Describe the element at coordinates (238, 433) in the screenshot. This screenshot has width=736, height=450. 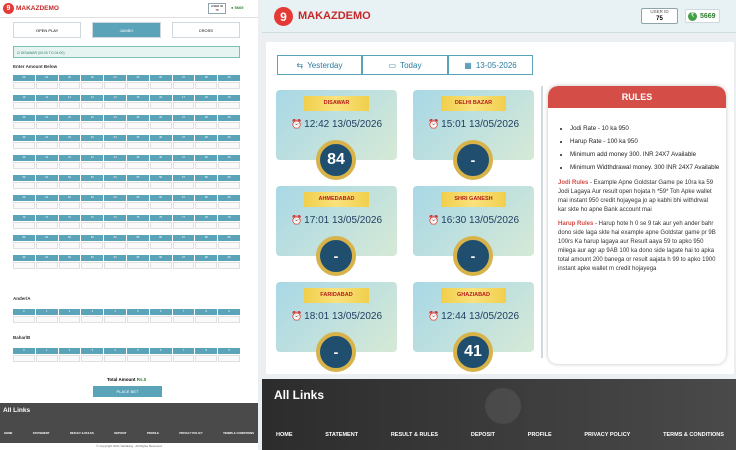
I see `mobile-nav-terms: TERMS & CONDITIONS` at that location.